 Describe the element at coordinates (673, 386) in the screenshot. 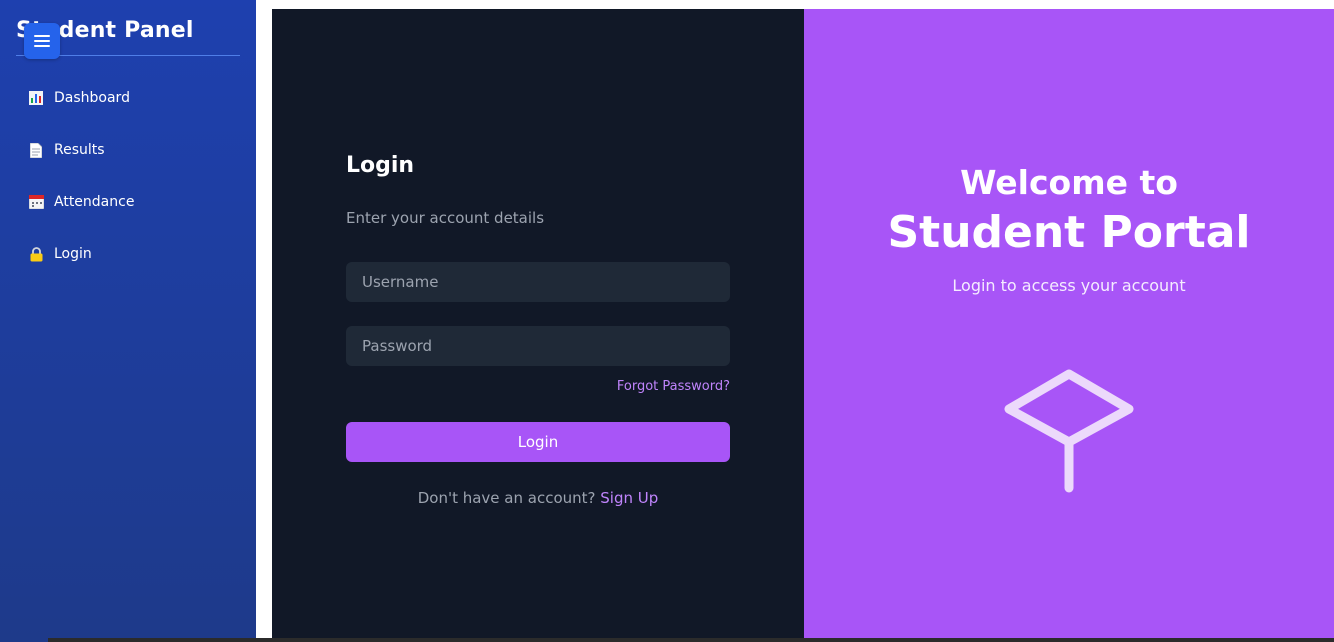

I see `forgot-password-link: Forgot Password?` at that location.